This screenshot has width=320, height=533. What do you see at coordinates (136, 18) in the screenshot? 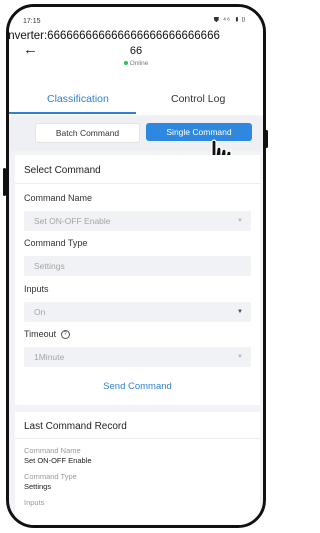
I see `status-bar: 17:15 ⛊ ⁴⁶ ▮▯` at bounding box center [136, 18].